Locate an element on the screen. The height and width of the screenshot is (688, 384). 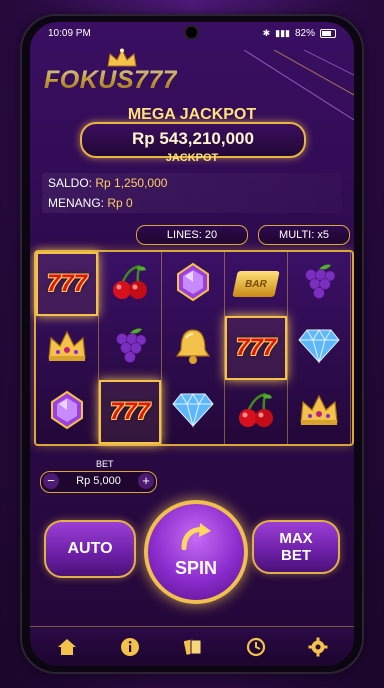
bell-icon is located at coordinates (193, 348).